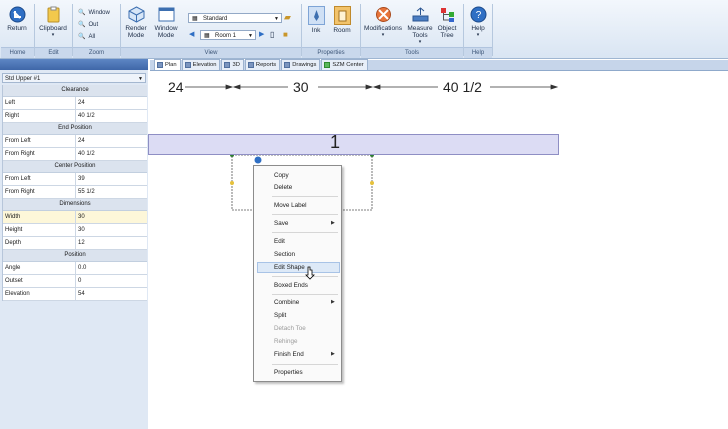  Describe the element at coordinates (289, 267) in the screenshot. I see `menu-item-edit-shape: Edit Shape` at that location.